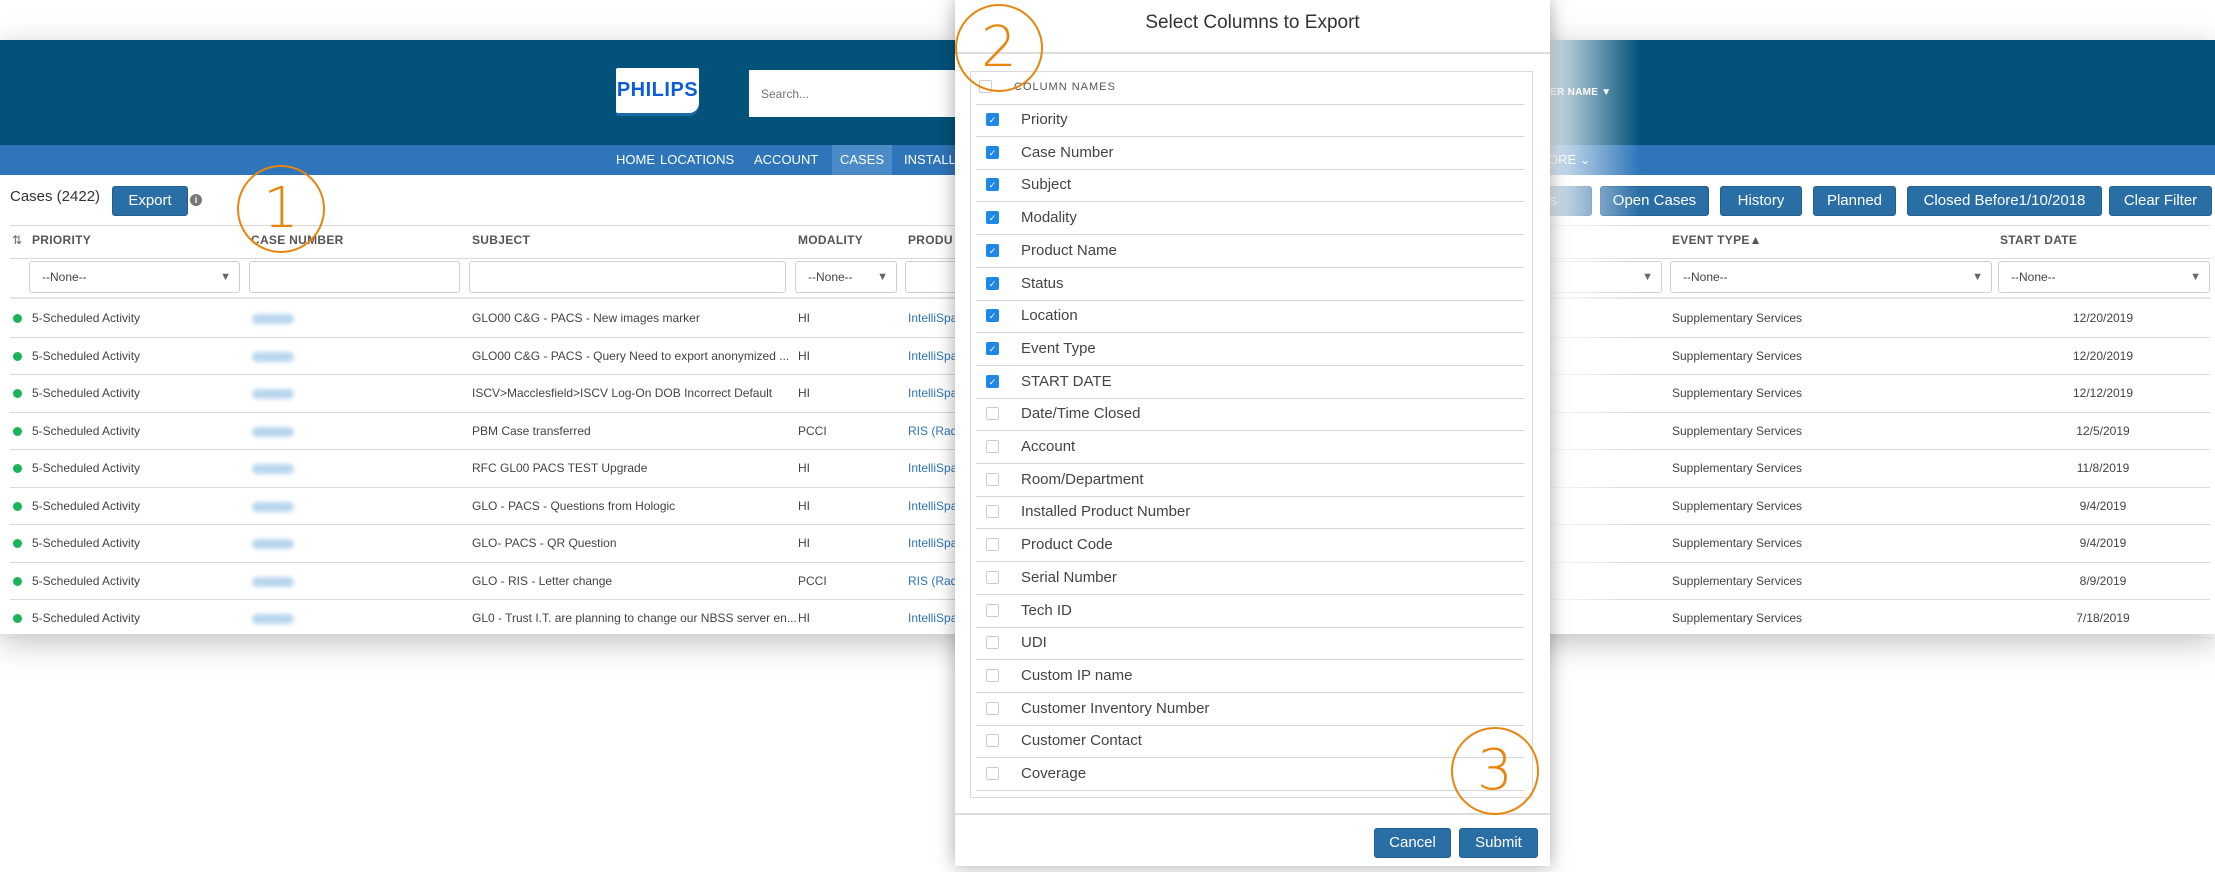 The width and height of the screenshot is (2215, 872). Describe the element at coordinates (2004, 201) in the screenshot. I see `filter-closed-before-button: Closed Before1/10/2018` at that location.